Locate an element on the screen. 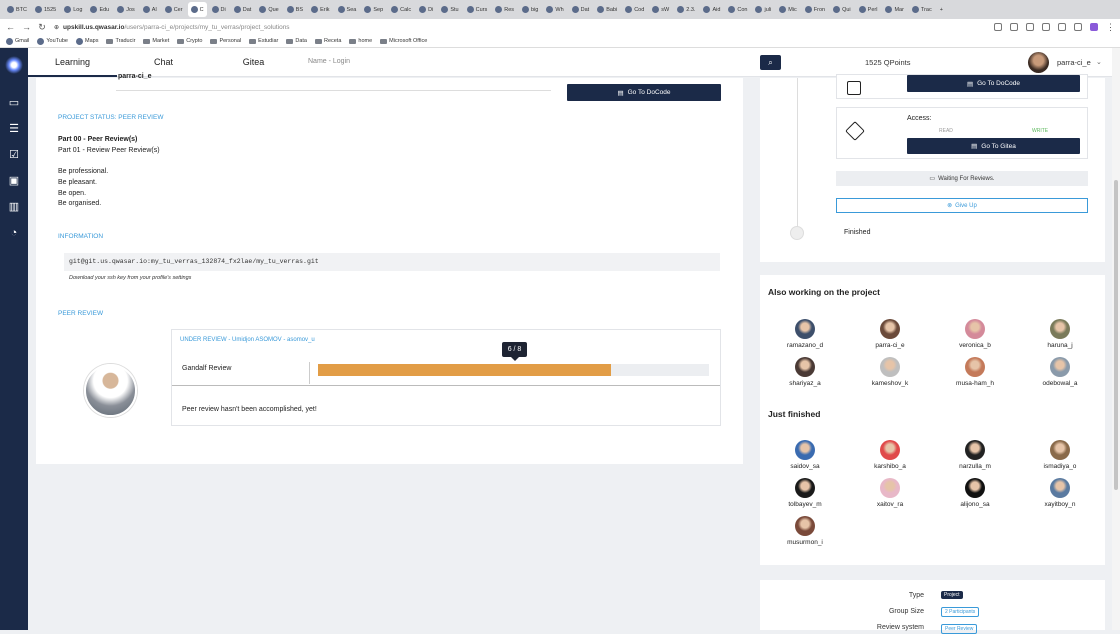 This screenshot has height=634, width=1120. browser-tab: sW is located at coordinates (660, 9).